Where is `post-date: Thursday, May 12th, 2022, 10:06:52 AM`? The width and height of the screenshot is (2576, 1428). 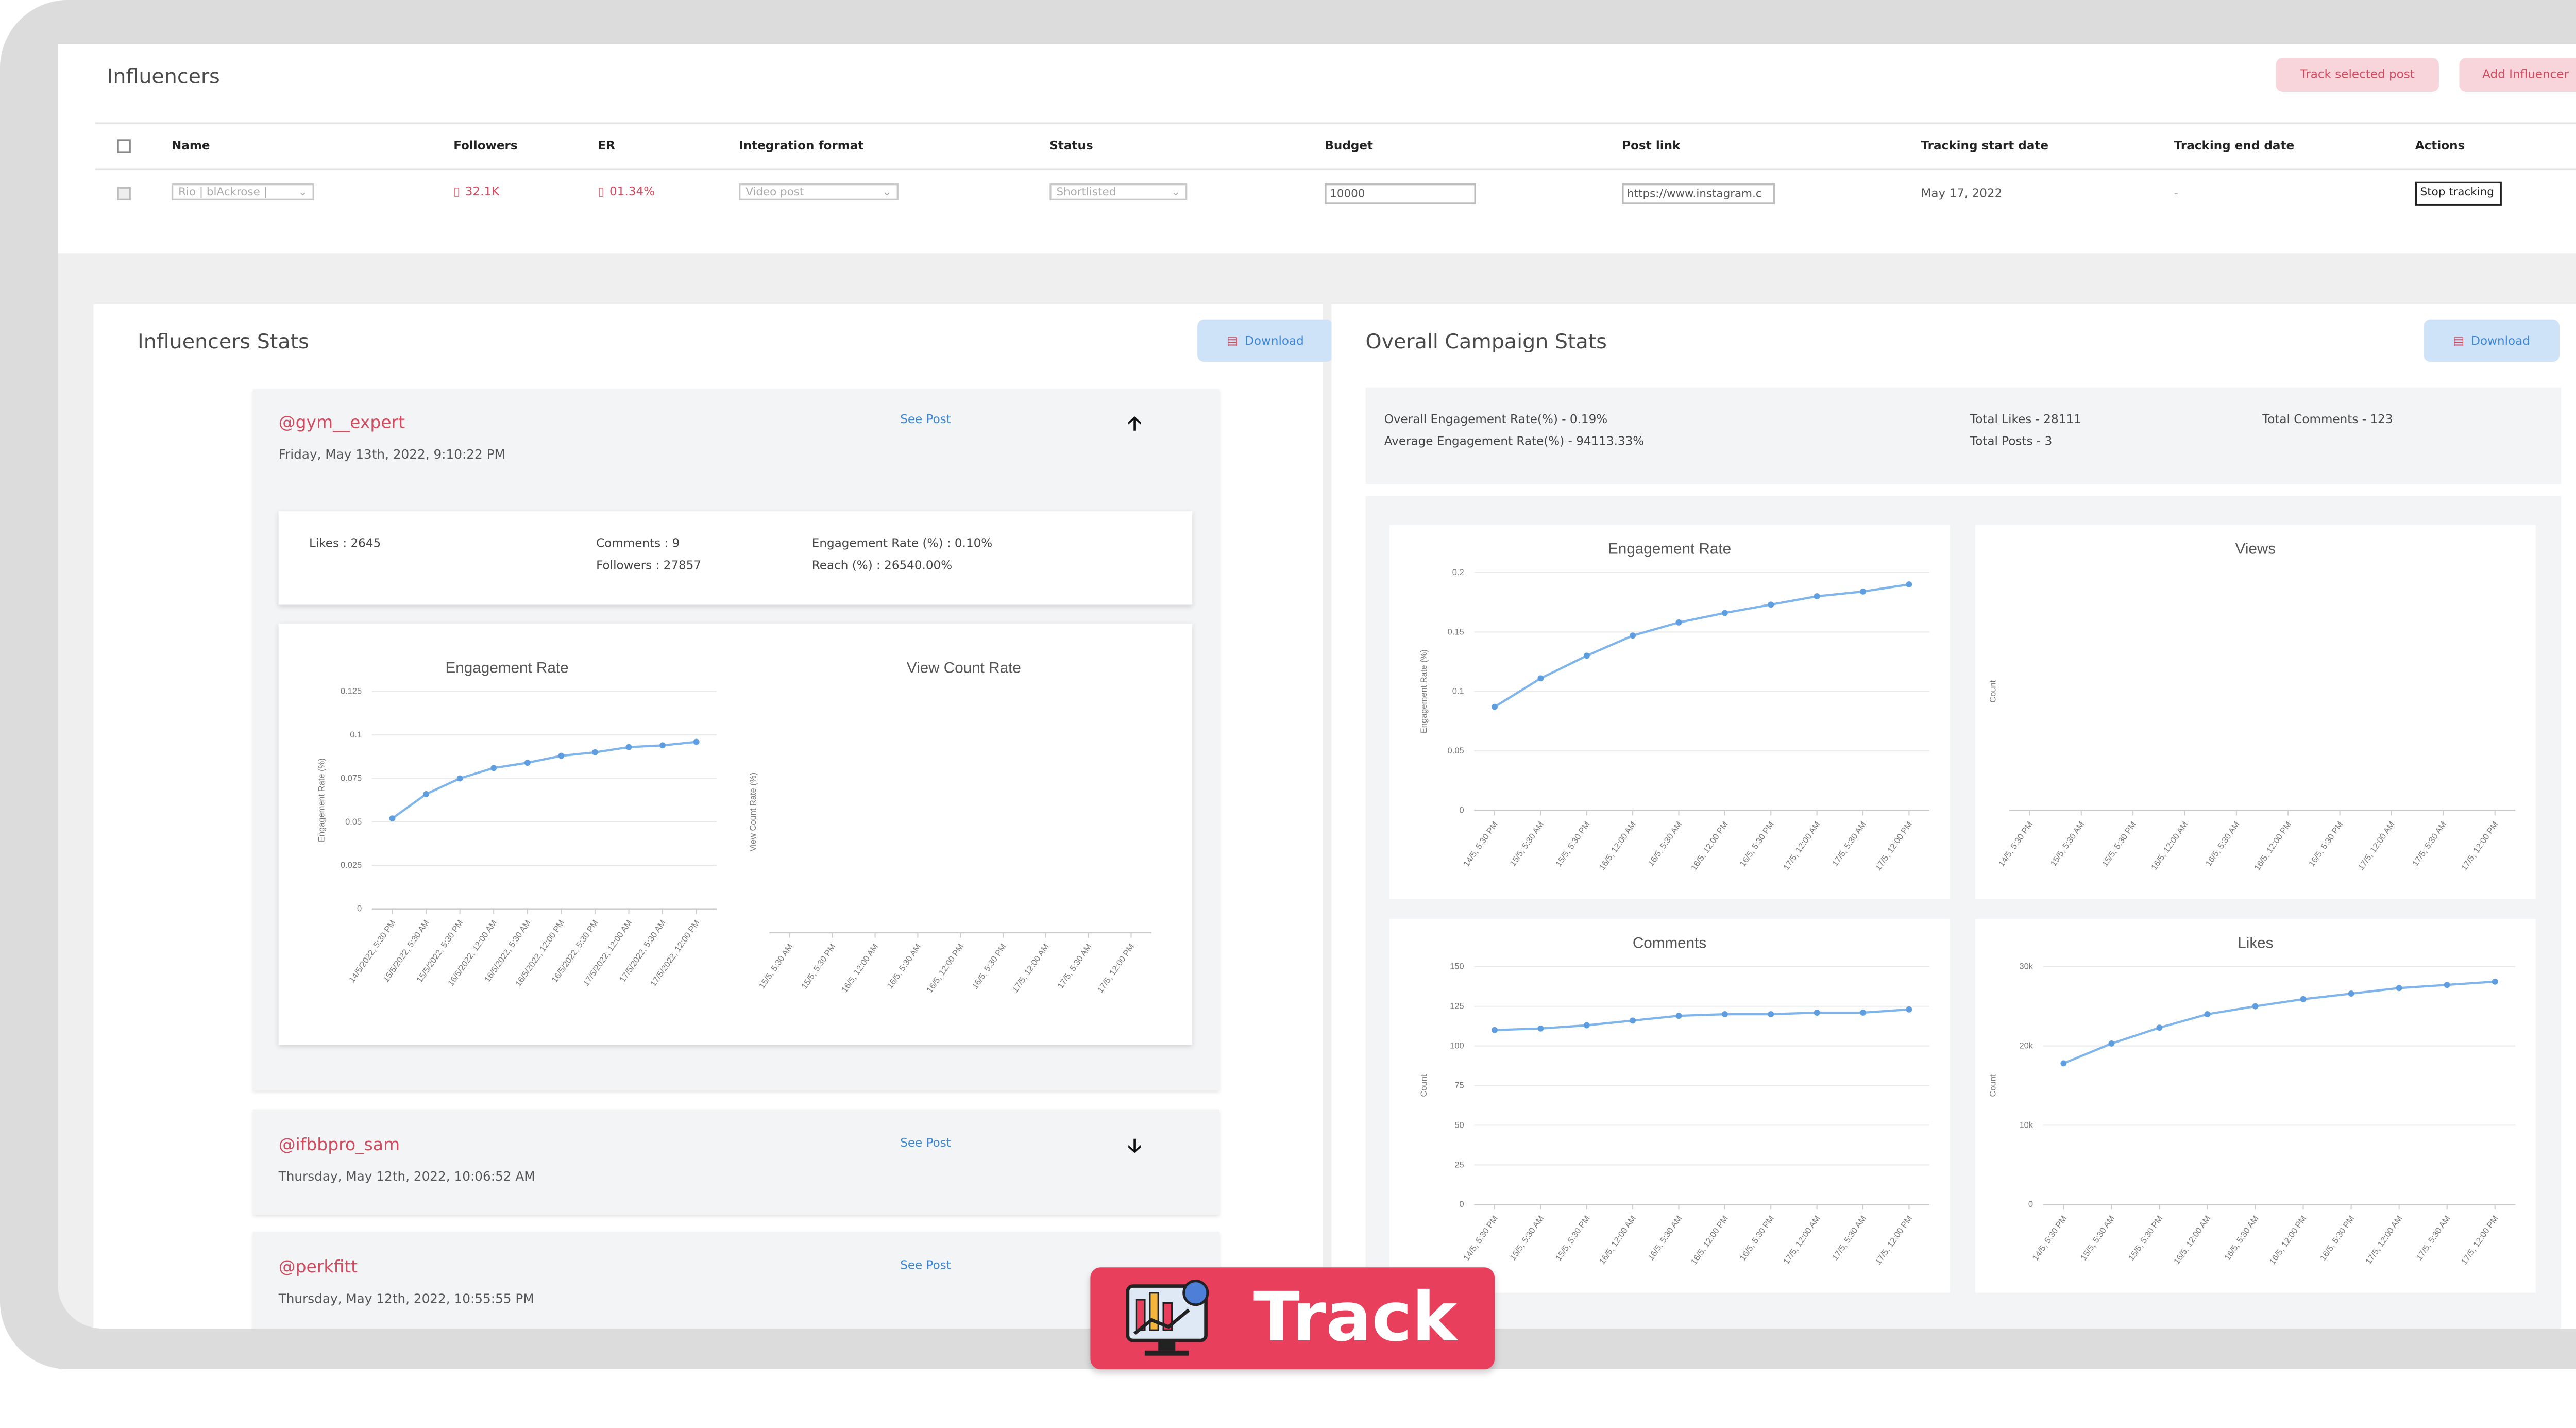 post-date: Thursday, May 12th, 2022, 10:06:52 AM is located at coordinates (407, 1176).